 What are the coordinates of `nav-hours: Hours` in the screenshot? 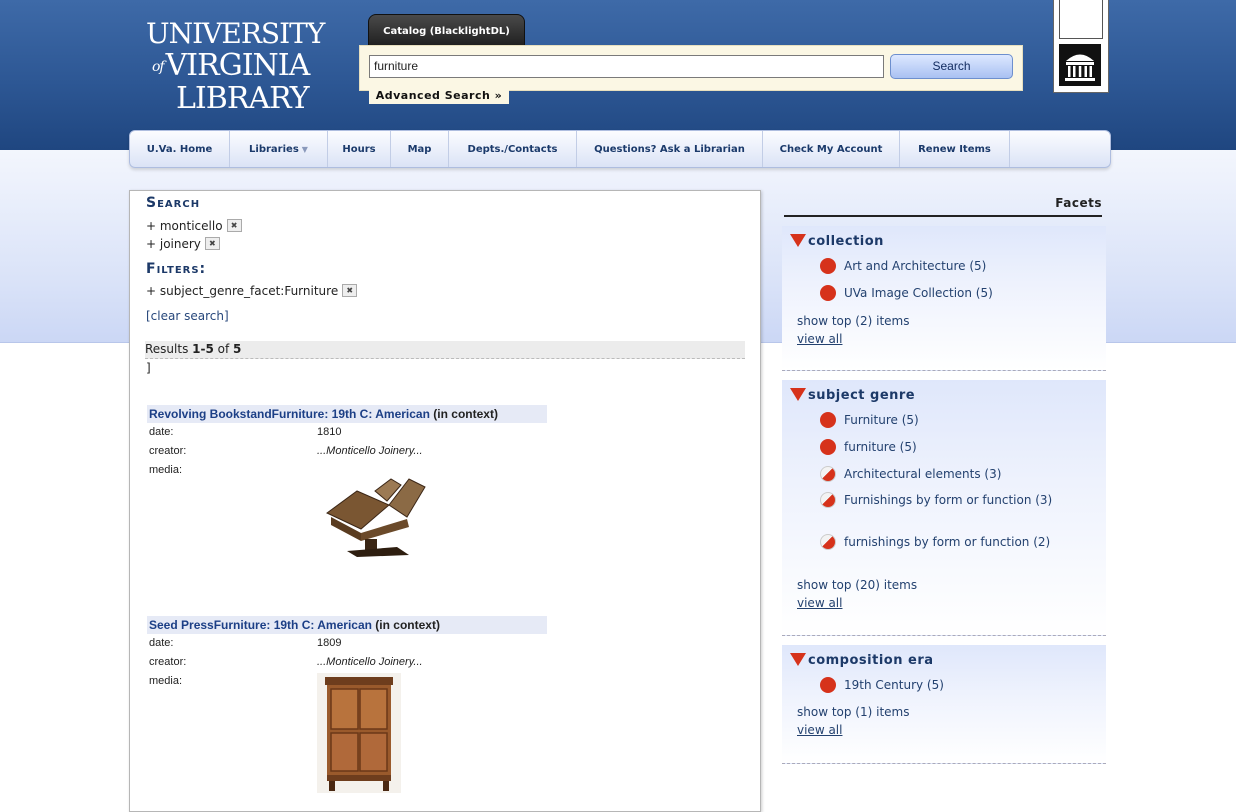 It's located at (359, 149).